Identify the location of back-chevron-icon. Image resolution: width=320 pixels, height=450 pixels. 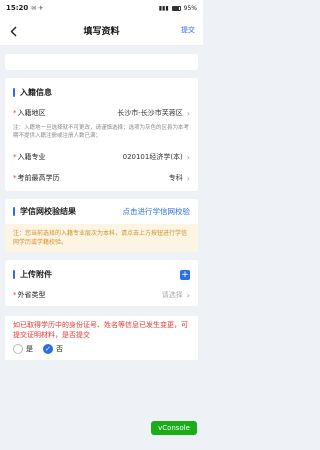
(13, 31).